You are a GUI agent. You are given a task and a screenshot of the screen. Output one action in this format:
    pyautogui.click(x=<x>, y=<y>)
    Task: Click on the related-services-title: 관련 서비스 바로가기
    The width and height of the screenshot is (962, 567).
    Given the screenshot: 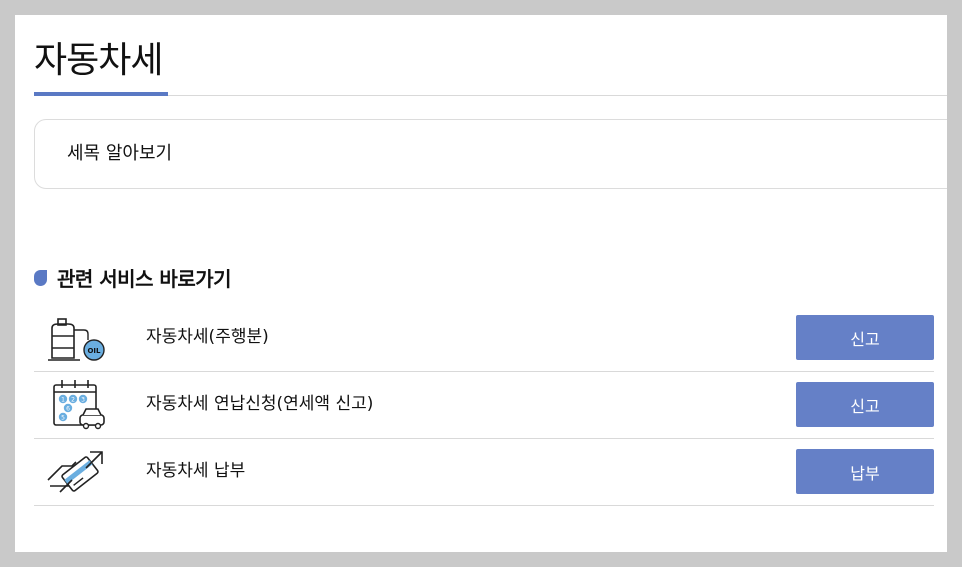 What is the action you would take?
    pyautogui.click(x=144, y=279)
    